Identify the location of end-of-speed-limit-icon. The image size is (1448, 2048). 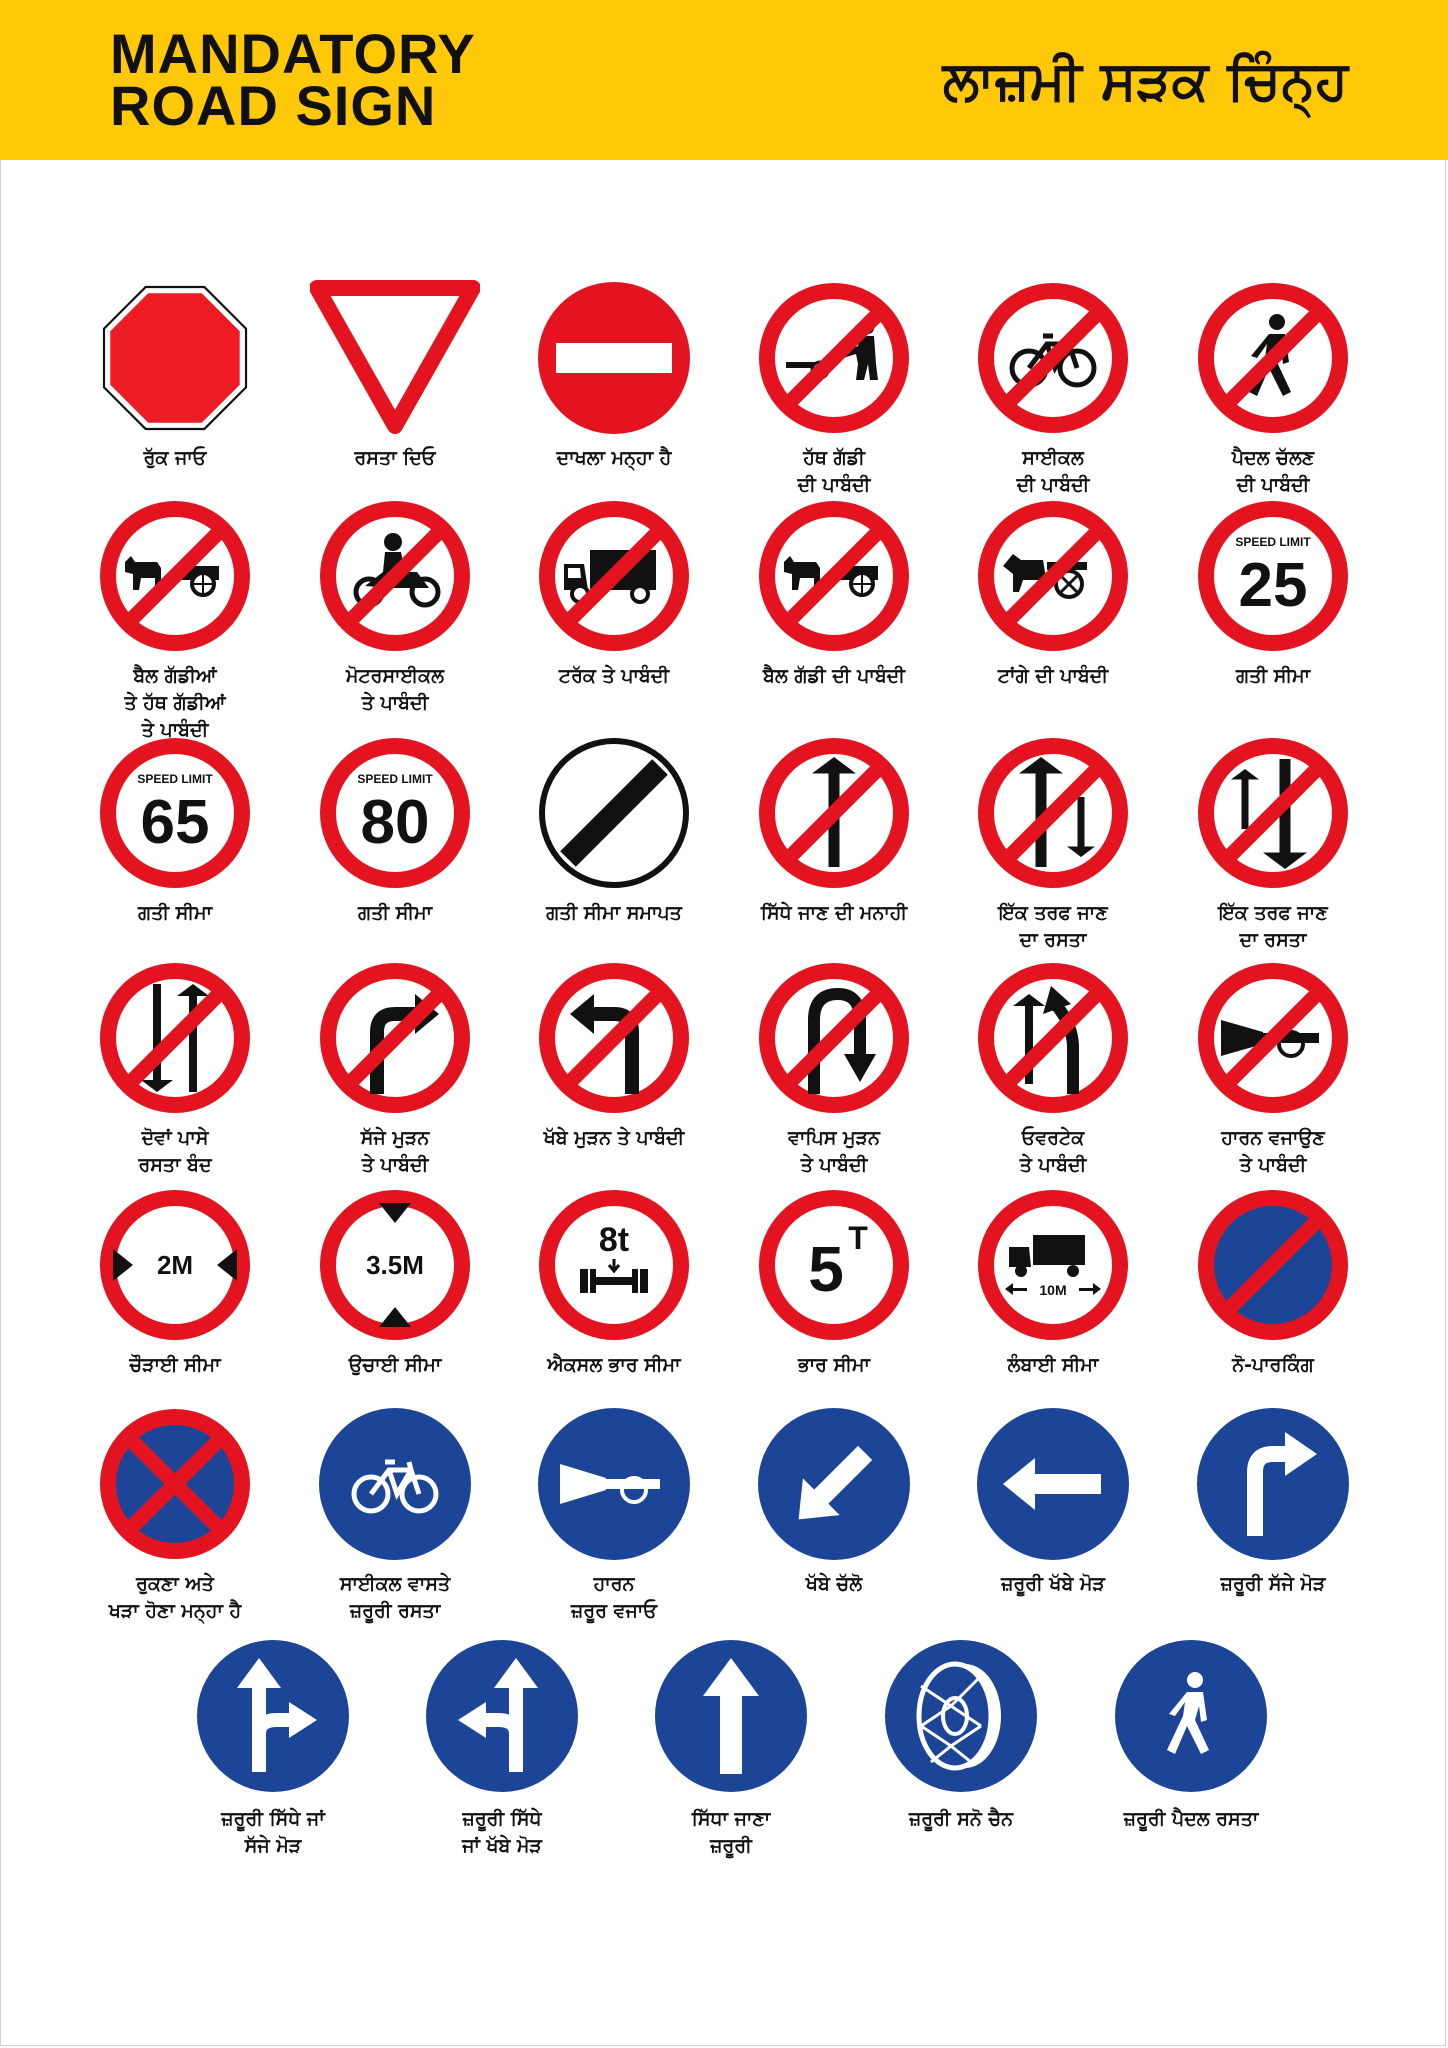
(614, 813).